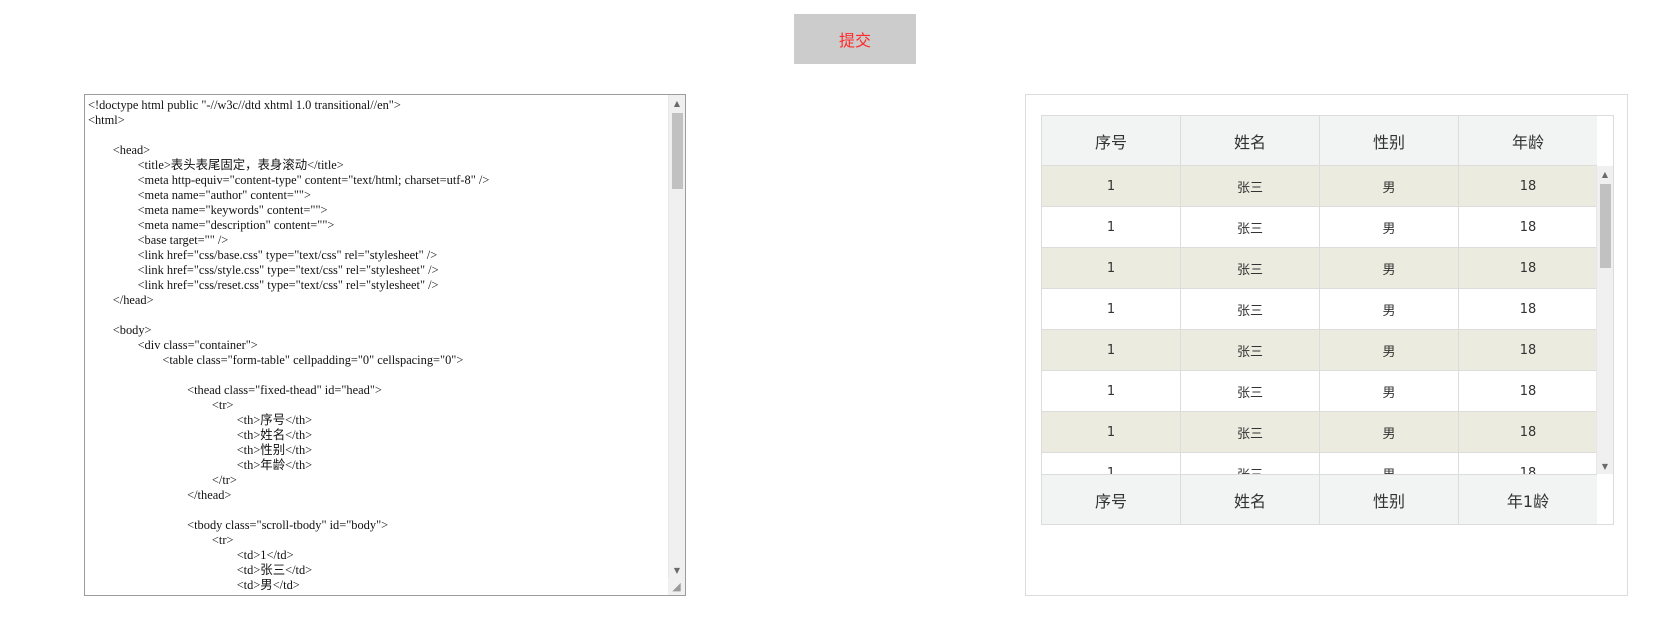  What do you see at coordinates (200, 450) in the screenshot?
I see `code-line: <th>性别</th>` at bounding box center [200, 450].